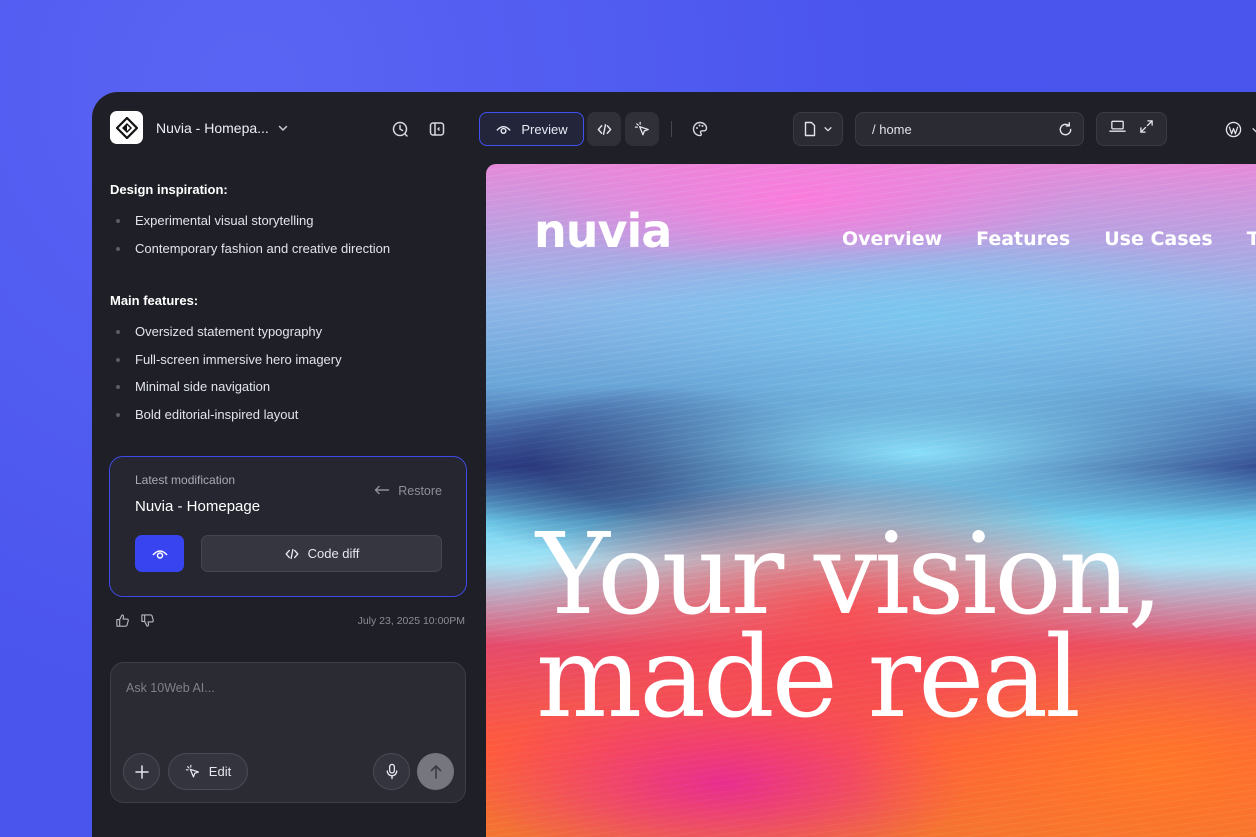 The image size is (1256, 837). Describe the element at coordinates (169, 189) in the screenshot. I see `inspiration-title: Design inspiration:` at that location.